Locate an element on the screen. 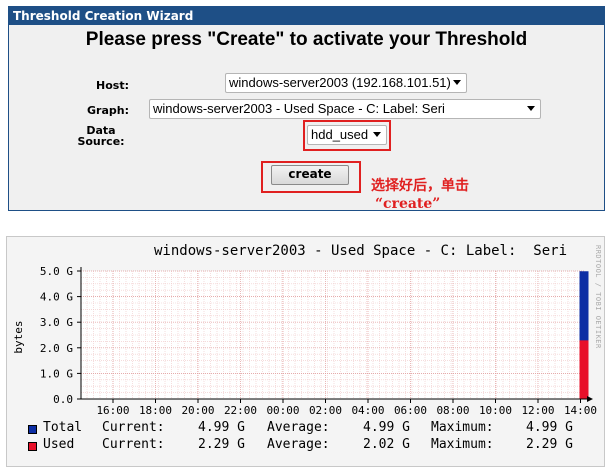 The image size is (613, 467). y-axis-label: bytes is located at coordinates (18, 336).